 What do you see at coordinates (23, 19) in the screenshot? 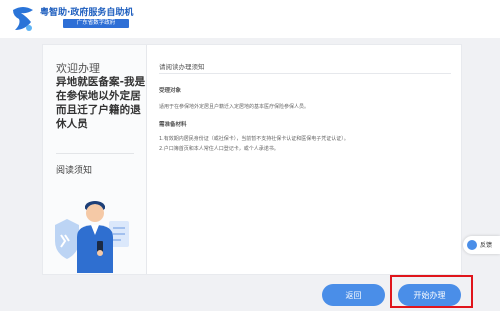
I see `logo-icon` at bounding box center [23, 19].